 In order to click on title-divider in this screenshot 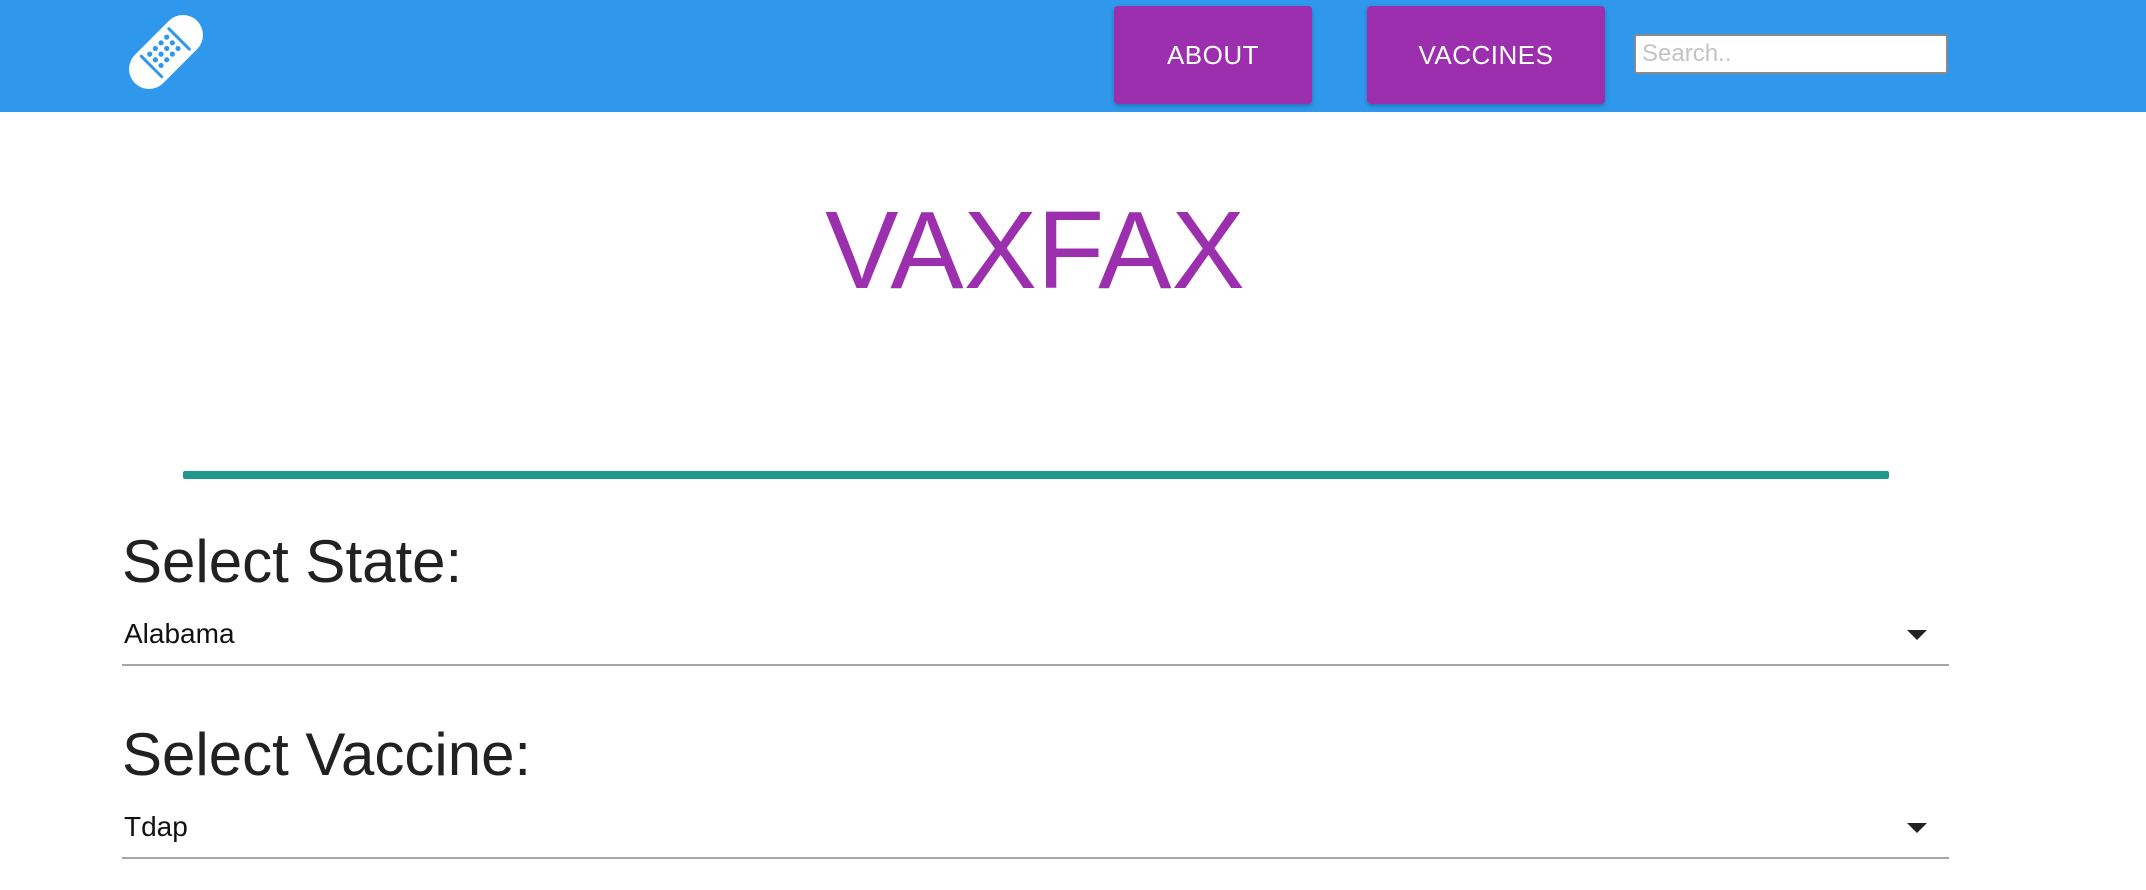, I will do `click(1036, 475)`.